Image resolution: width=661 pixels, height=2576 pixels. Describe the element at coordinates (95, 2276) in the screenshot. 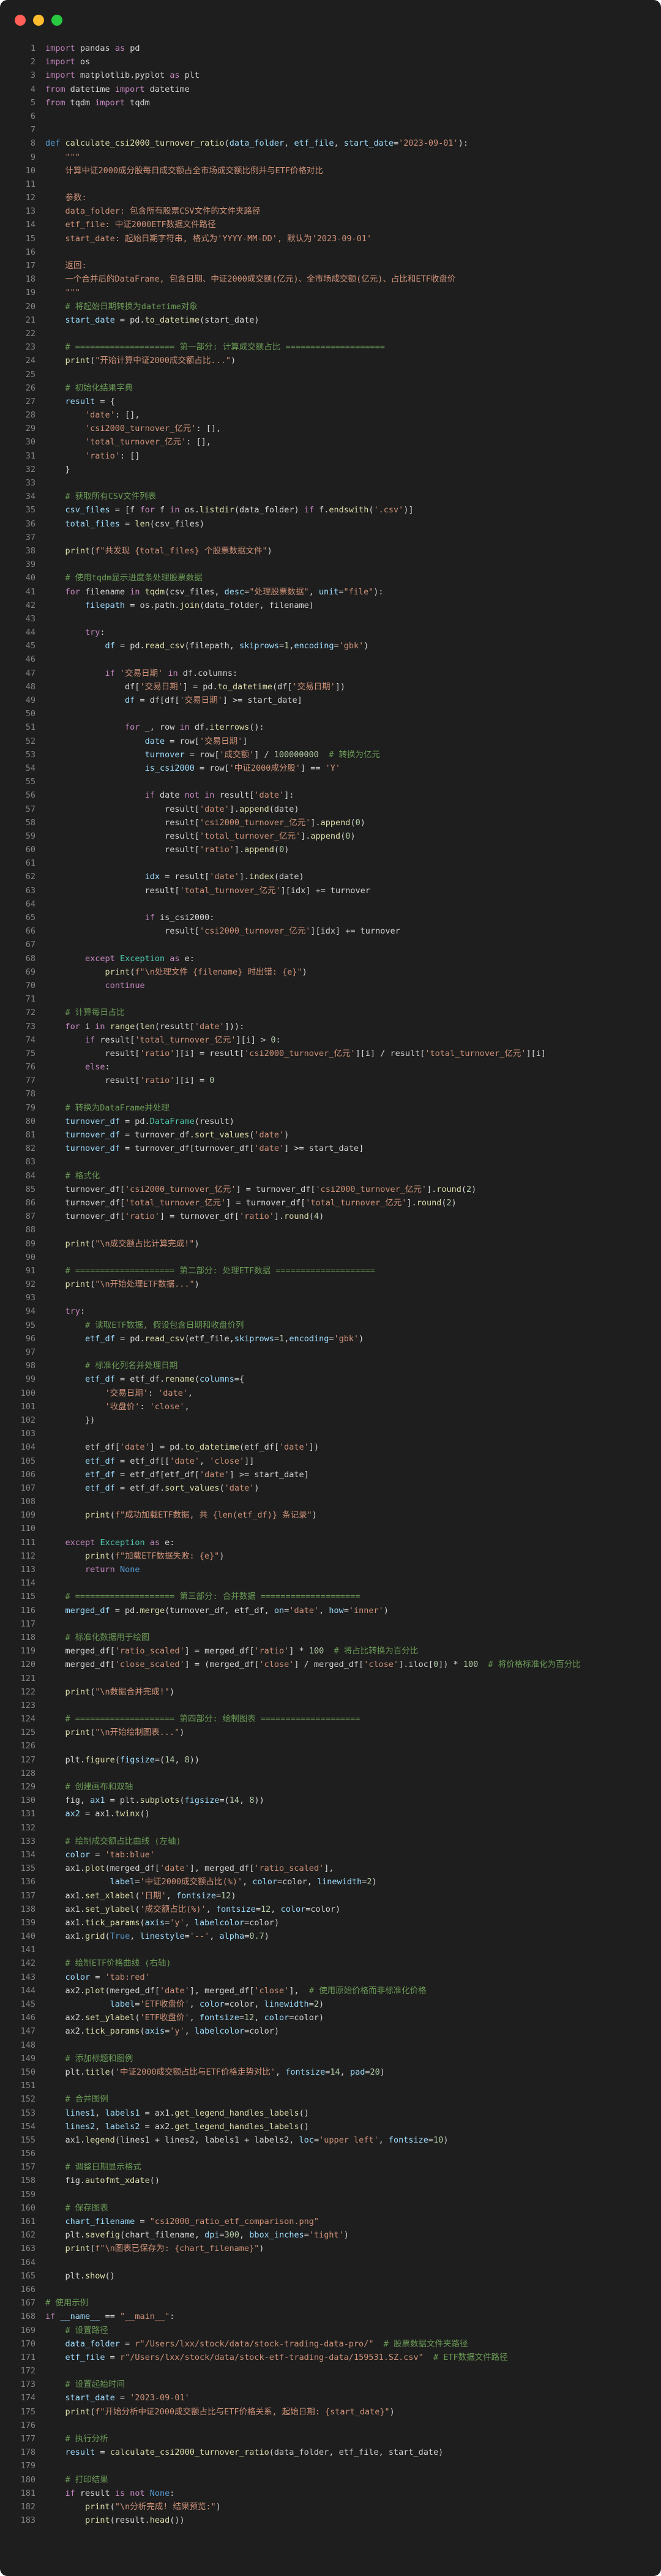

I see `code-token: show` at that location.